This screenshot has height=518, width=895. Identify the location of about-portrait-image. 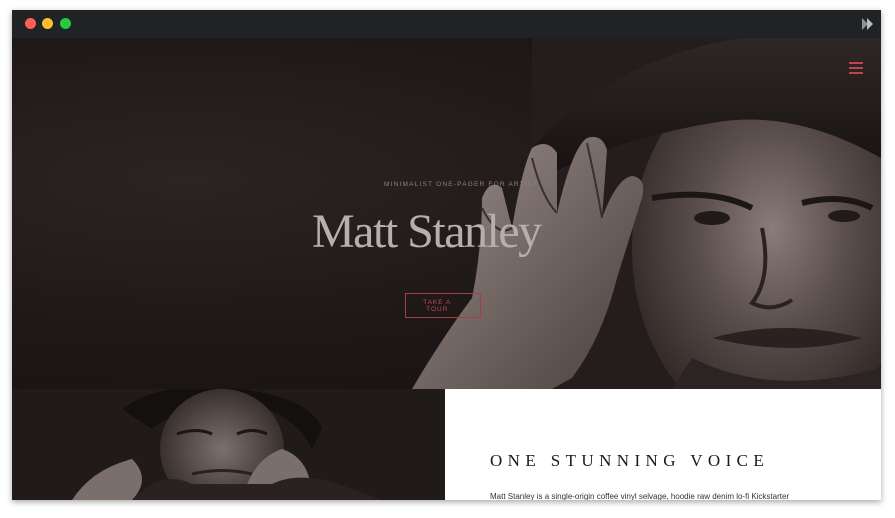
(228, 444).